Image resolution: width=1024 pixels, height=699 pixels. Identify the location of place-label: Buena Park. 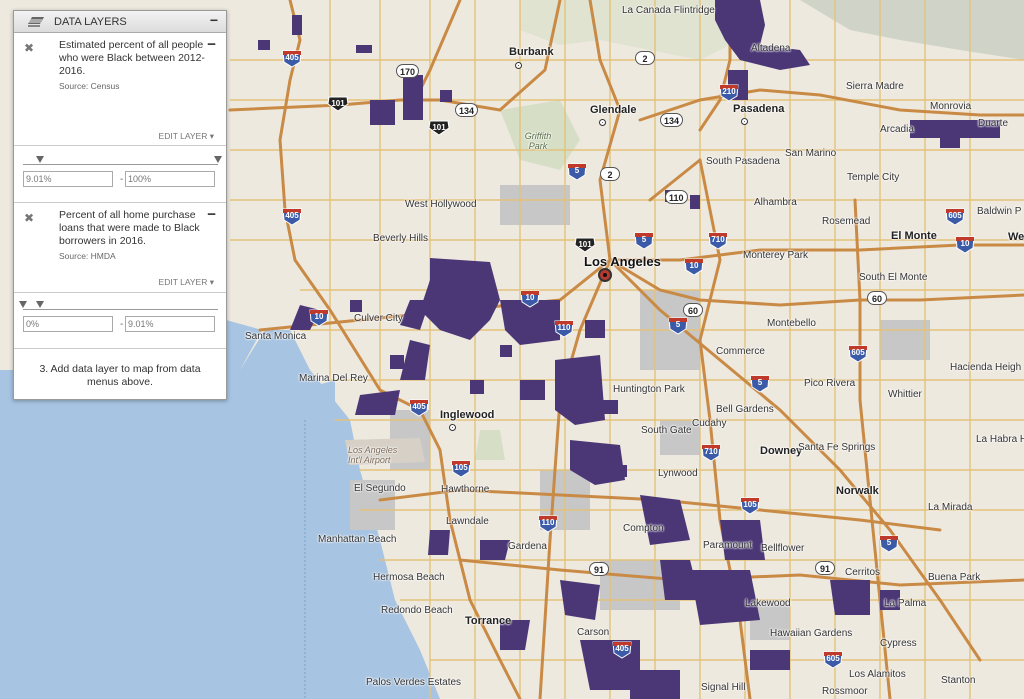
(954, 577).